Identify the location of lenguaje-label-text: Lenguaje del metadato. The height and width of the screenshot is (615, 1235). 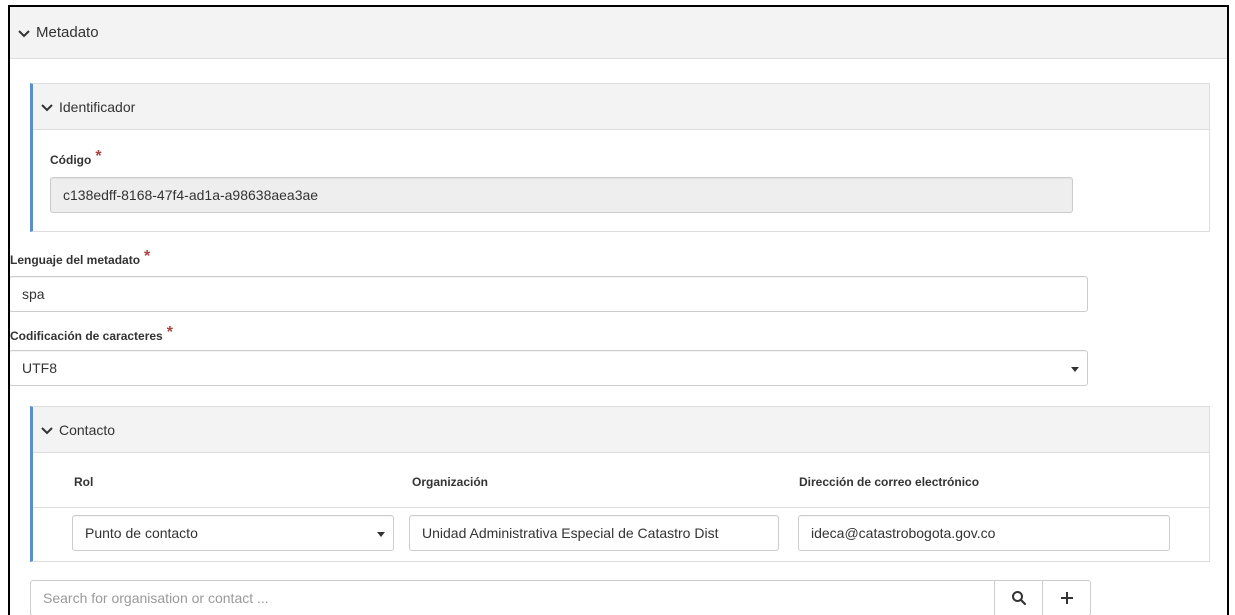
(75, 260).